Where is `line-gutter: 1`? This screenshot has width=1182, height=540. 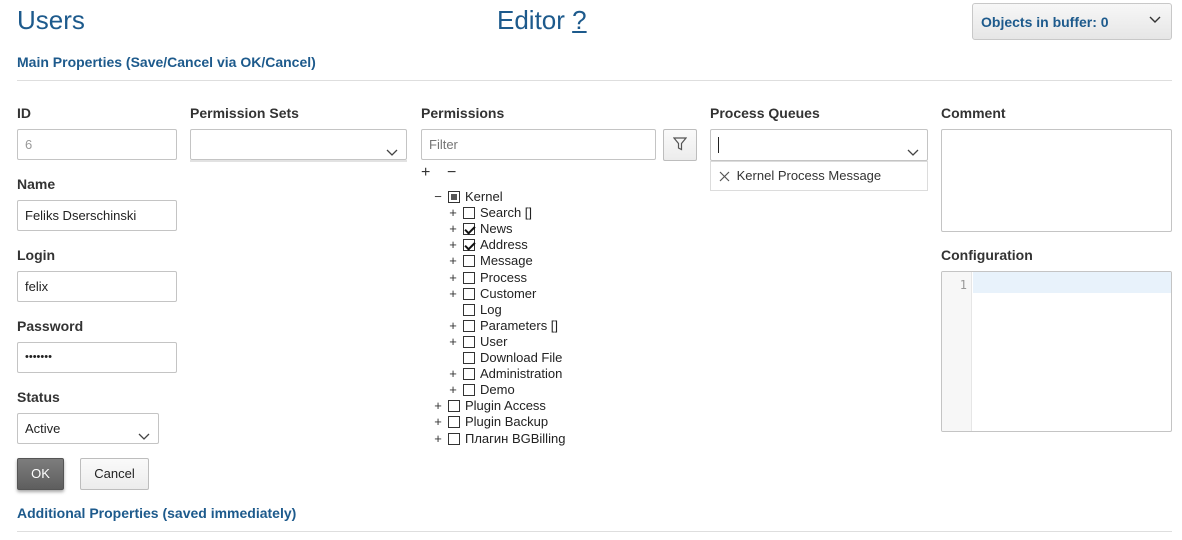 line-gutter: 1 is located at coordinates (957, 351).